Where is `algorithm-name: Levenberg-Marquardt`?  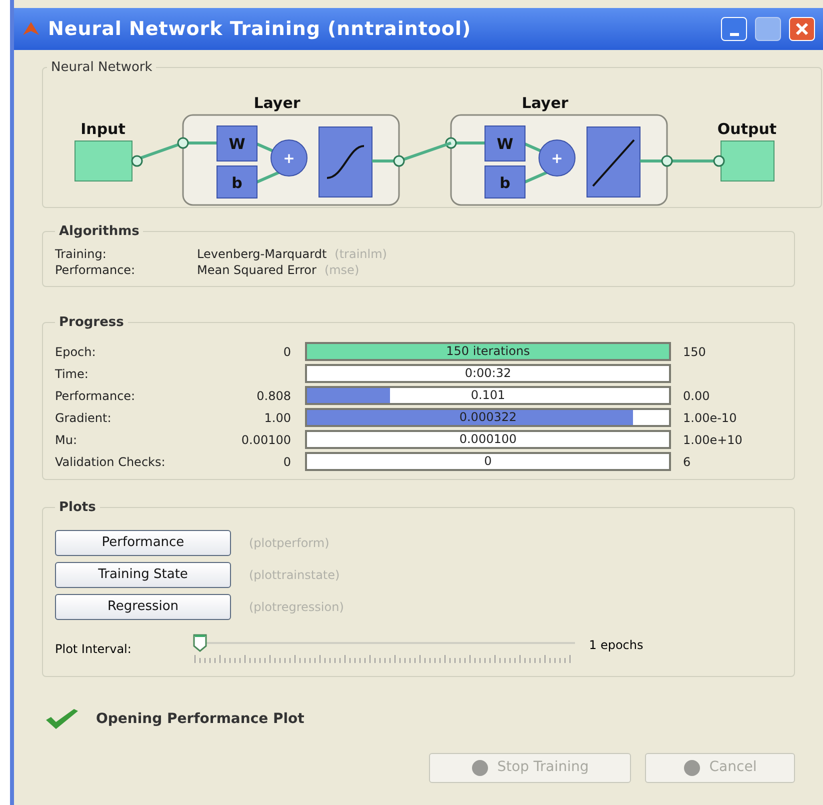
algorithm-name: Levenberg-Marquardt is located at coordinates (262, 254).